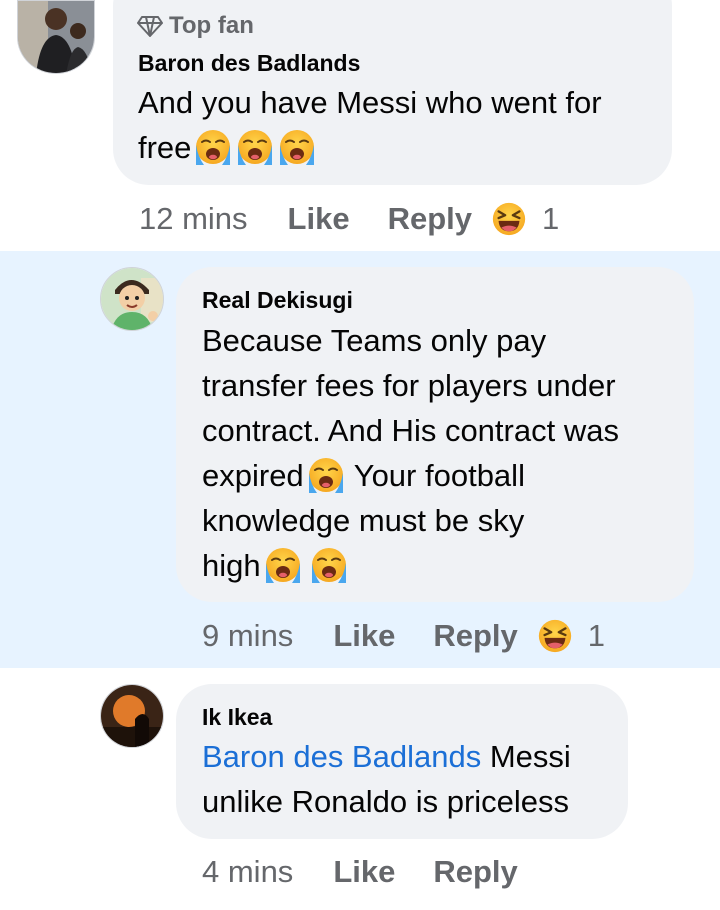 The height and width of the screenshot is (910, 720). What do you see at coordinates (247, 872) in the screenshot?
I see `timestamp: 4 mins` at bounding box center [247, 872].